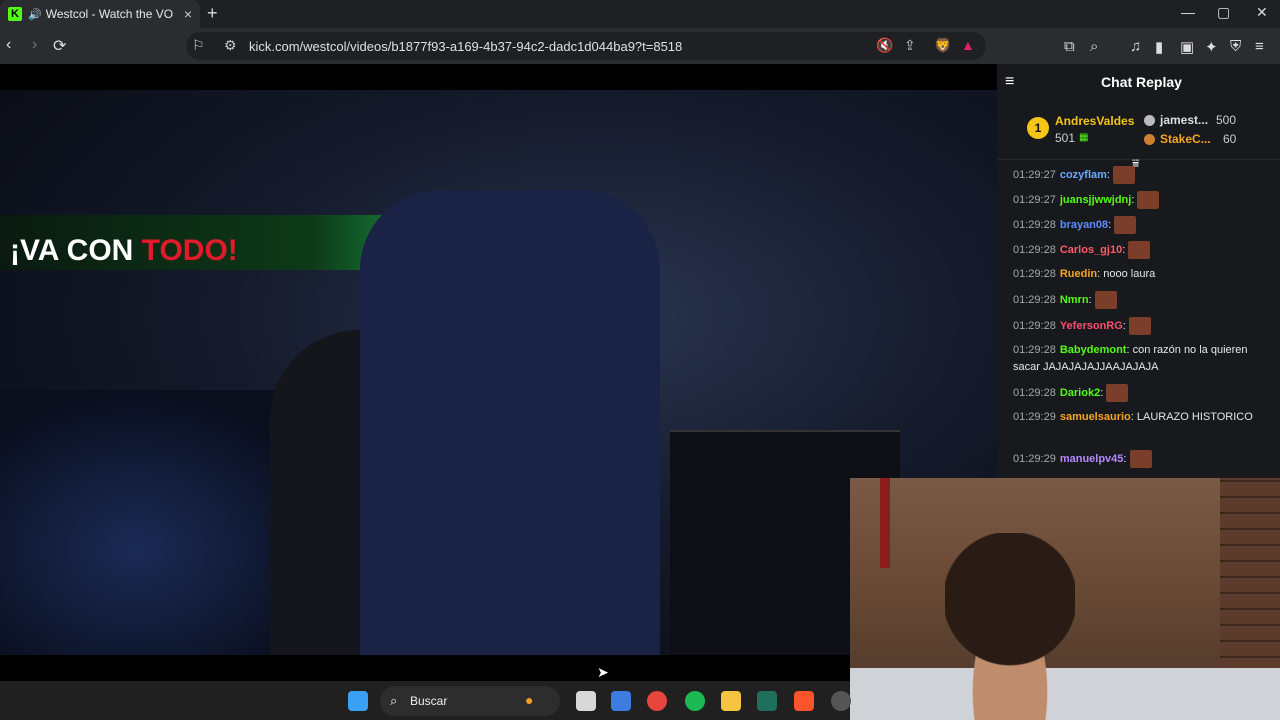 The height and width of the screenshot is (720, 1280). Describe the element at coordinates (1141, 82) in the screenshot. I see `chat-title: Chat Replay` at that location.